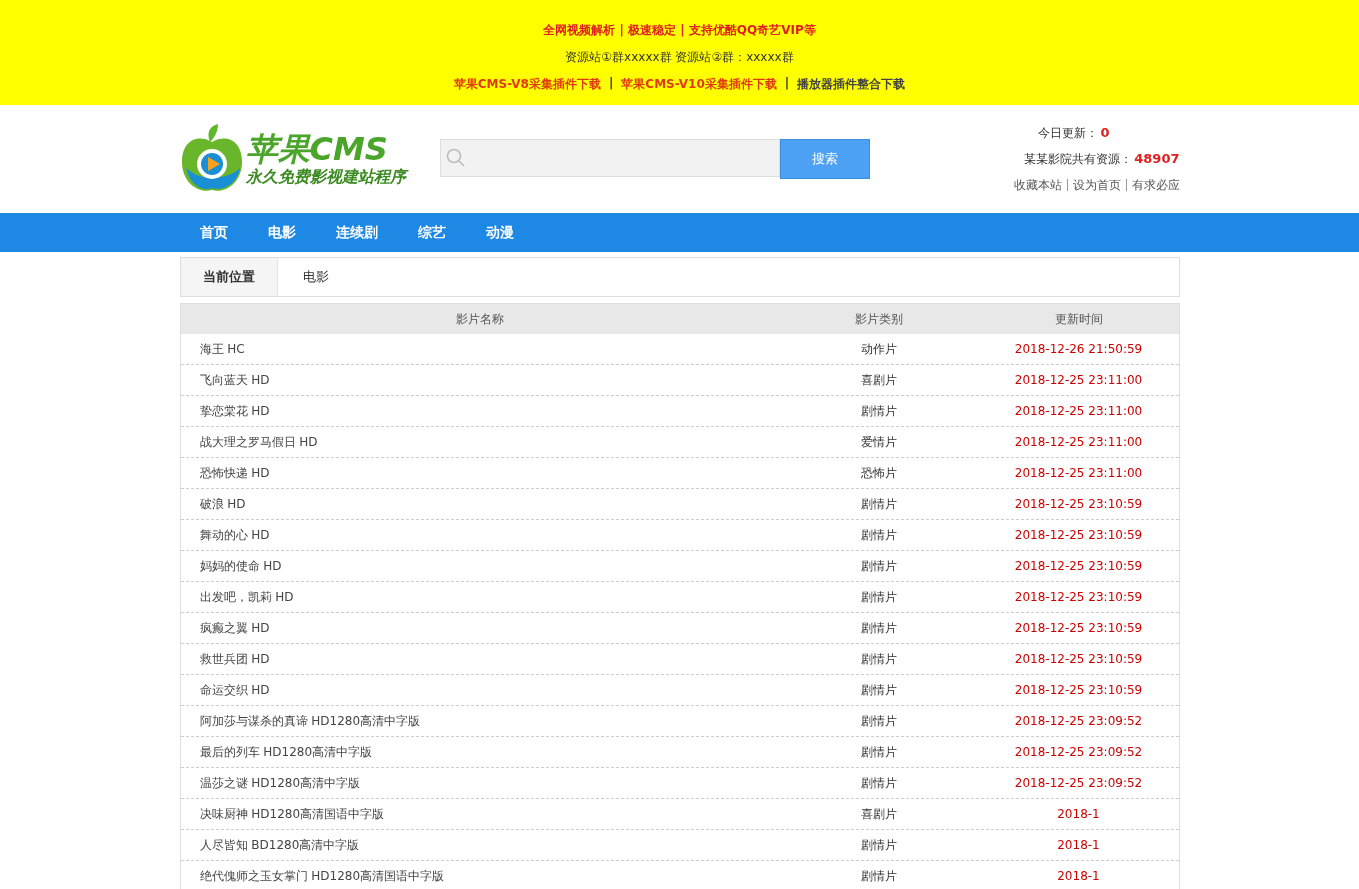 This screenshot has width=1359, height=889. I want to click on movie-title-link: 出发吧，凯莉 HD, so click(246, 596).